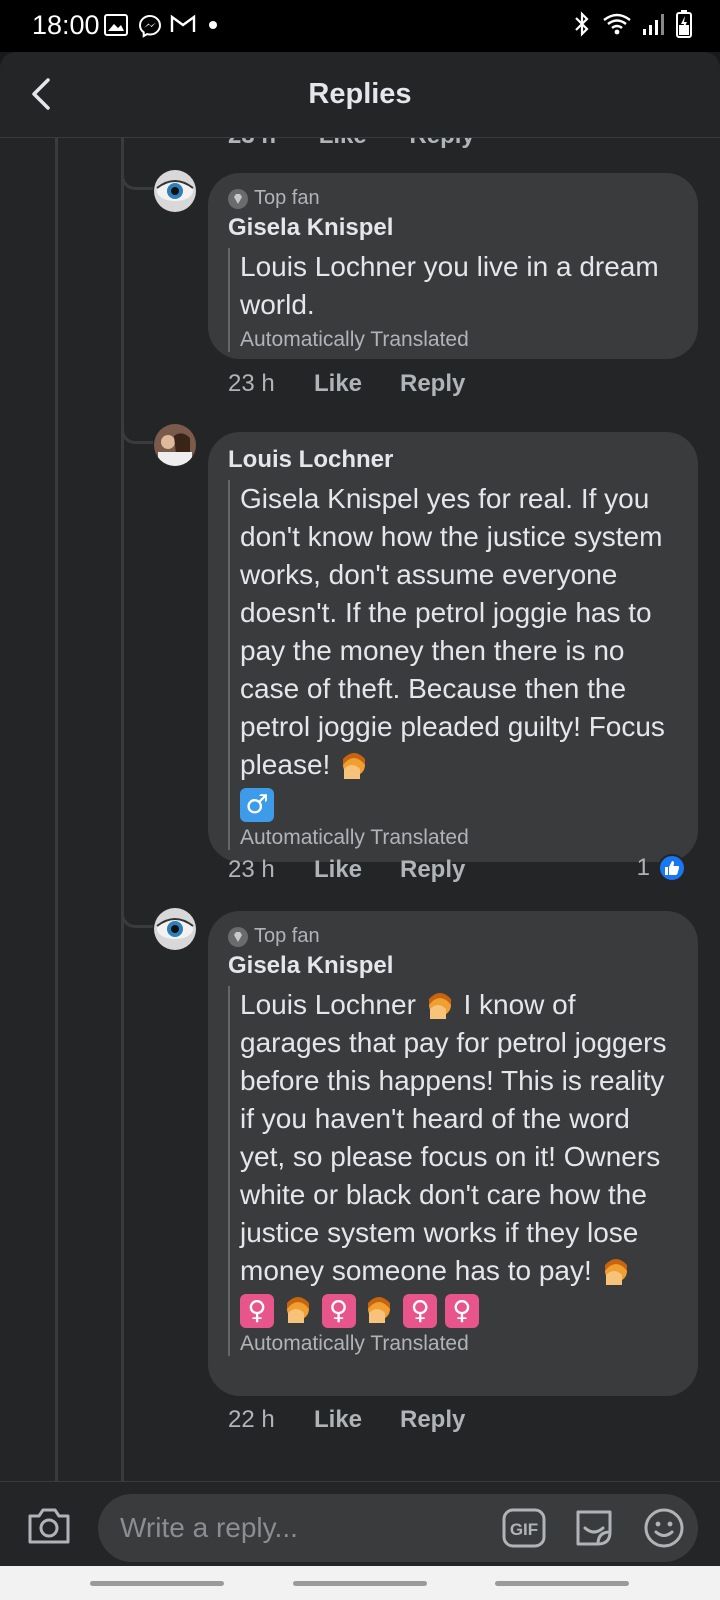  Describe the element at coordinates (617, 24) in the screenshot. I see `wifi-icon` at that location.